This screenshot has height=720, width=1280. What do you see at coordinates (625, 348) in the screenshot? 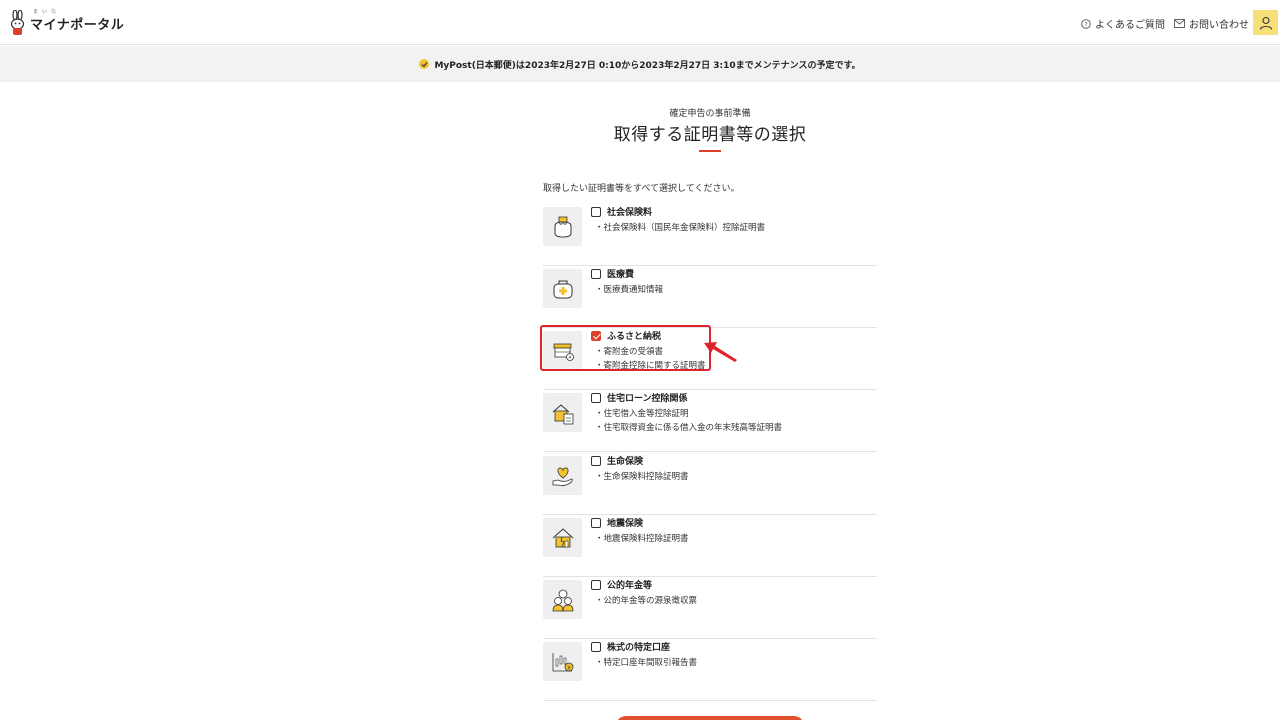
I see `selection-highlight-box` at bounding box center [625, 348].